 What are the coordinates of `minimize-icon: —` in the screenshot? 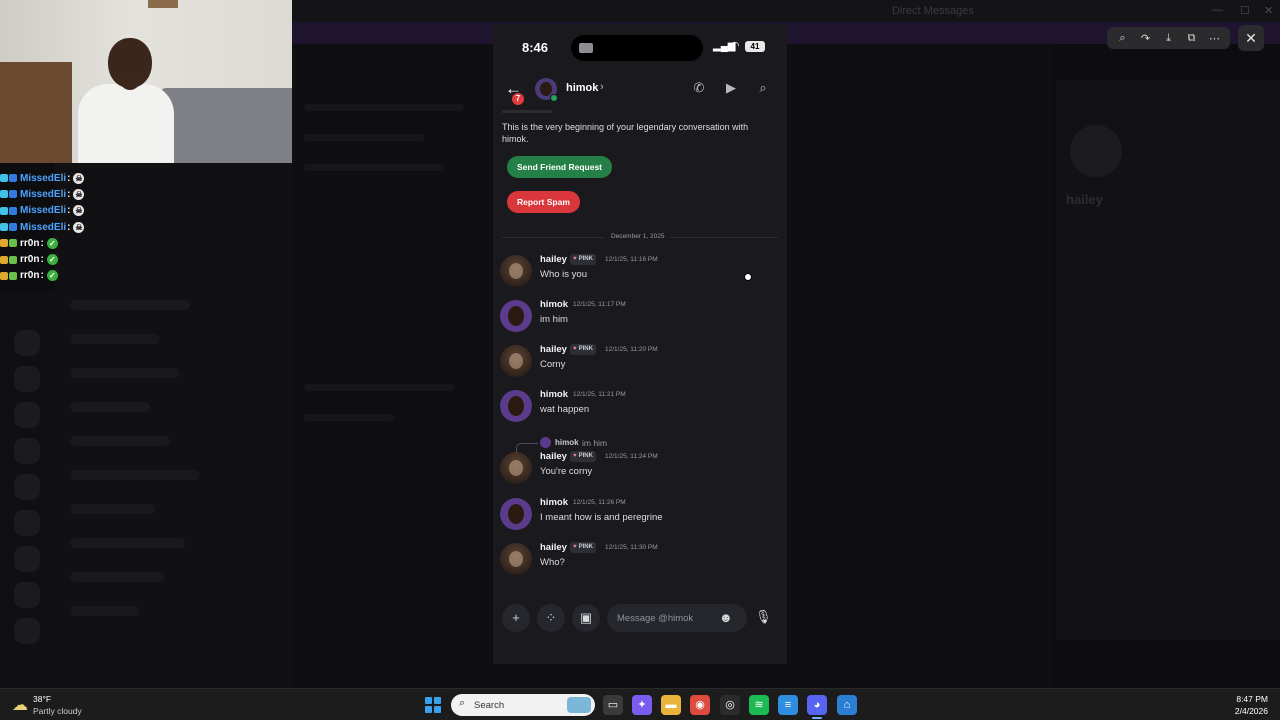 It's located at (1217, 10).